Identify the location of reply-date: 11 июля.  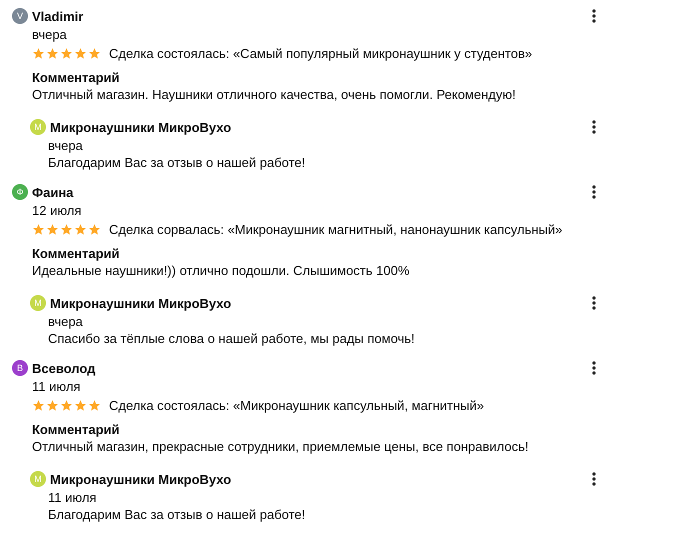
(73, 497).